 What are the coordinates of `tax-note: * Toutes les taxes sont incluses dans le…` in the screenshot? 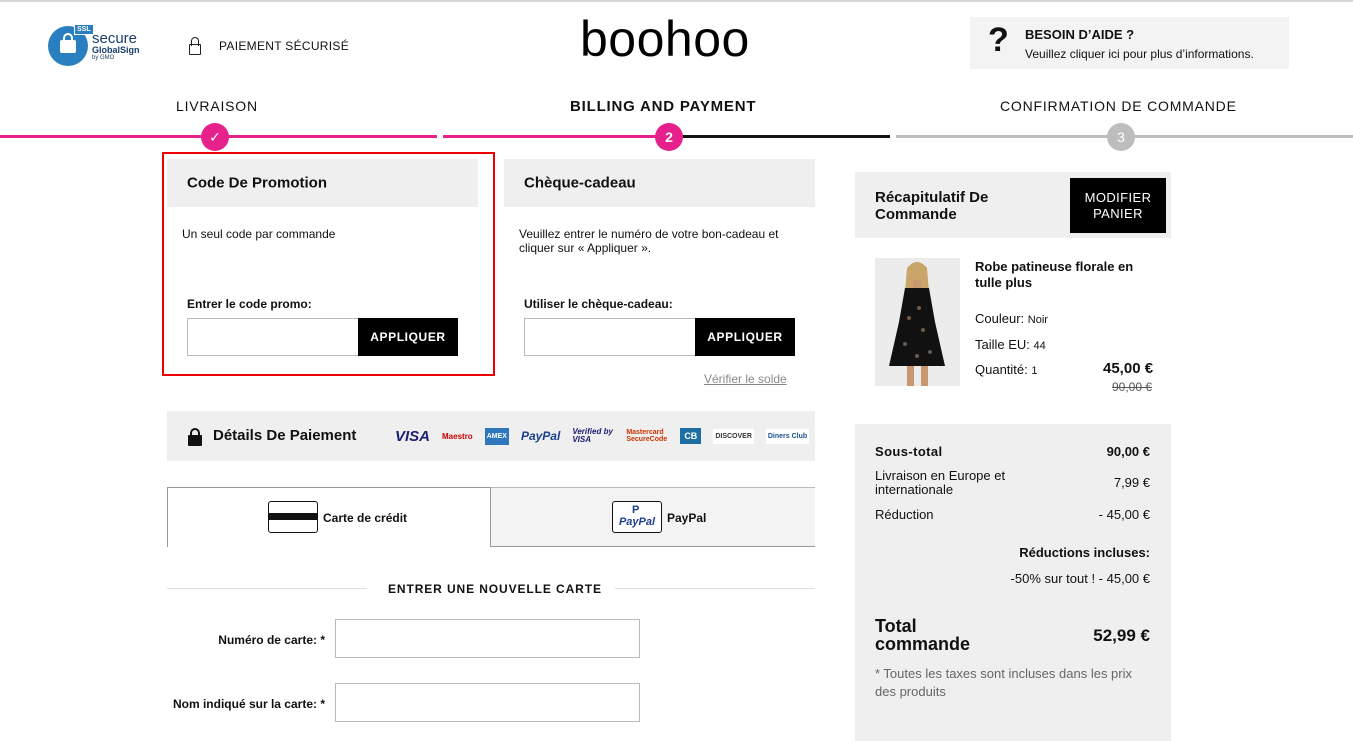 It's located at (1004, 683).